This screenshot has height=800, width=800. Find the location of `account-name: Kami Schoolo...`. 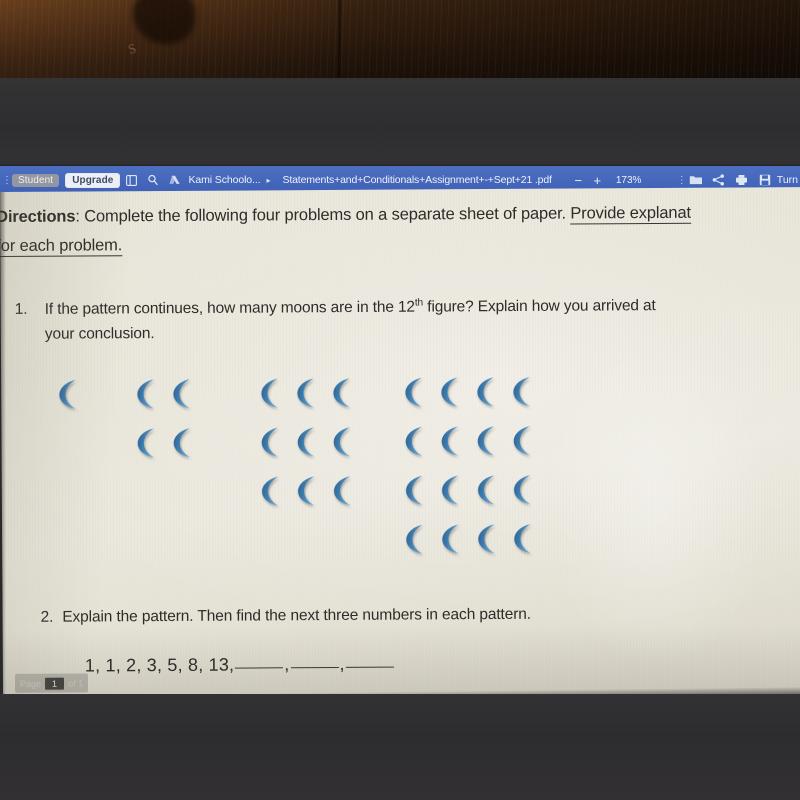

account-name: Kami Schoolo... is located at coordinates (224, 180).